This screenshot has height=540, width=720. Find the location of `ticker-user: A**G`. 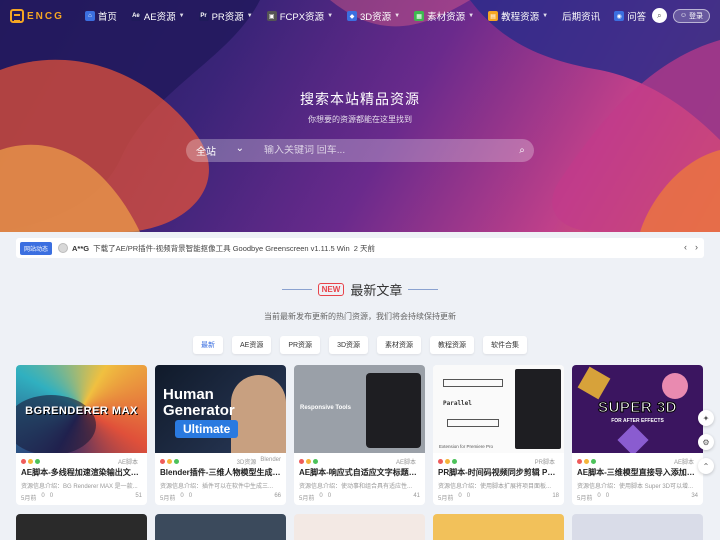

ticker-user: A**G is located at coordinates (81, 248).